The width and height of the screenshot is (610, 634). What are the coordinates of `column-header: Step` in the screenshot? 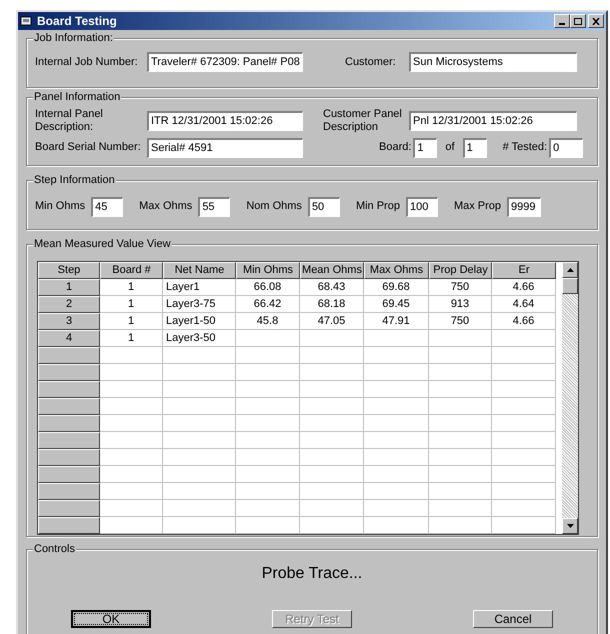 It's located at (69, 270).